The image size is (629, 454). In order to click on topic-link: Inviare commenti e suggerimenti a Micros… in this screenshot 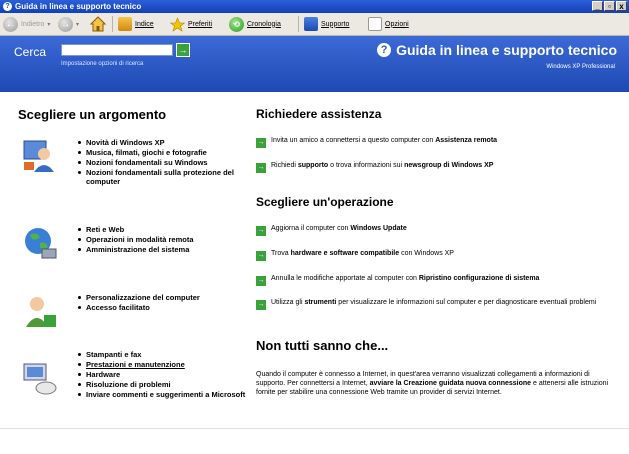, I will do `click(162, 394)`.